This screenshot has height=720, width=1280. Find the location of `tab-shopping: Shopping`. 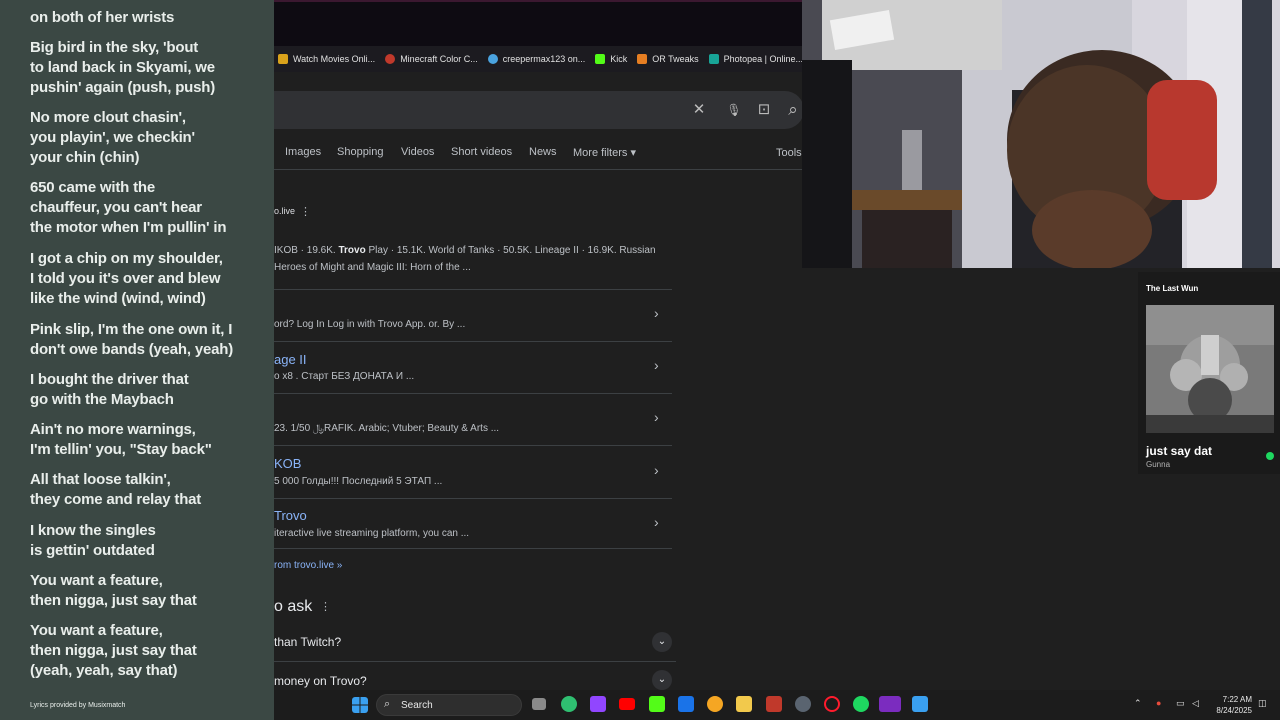

tab-shopping: Shopping is located at coordinates (360, 152).